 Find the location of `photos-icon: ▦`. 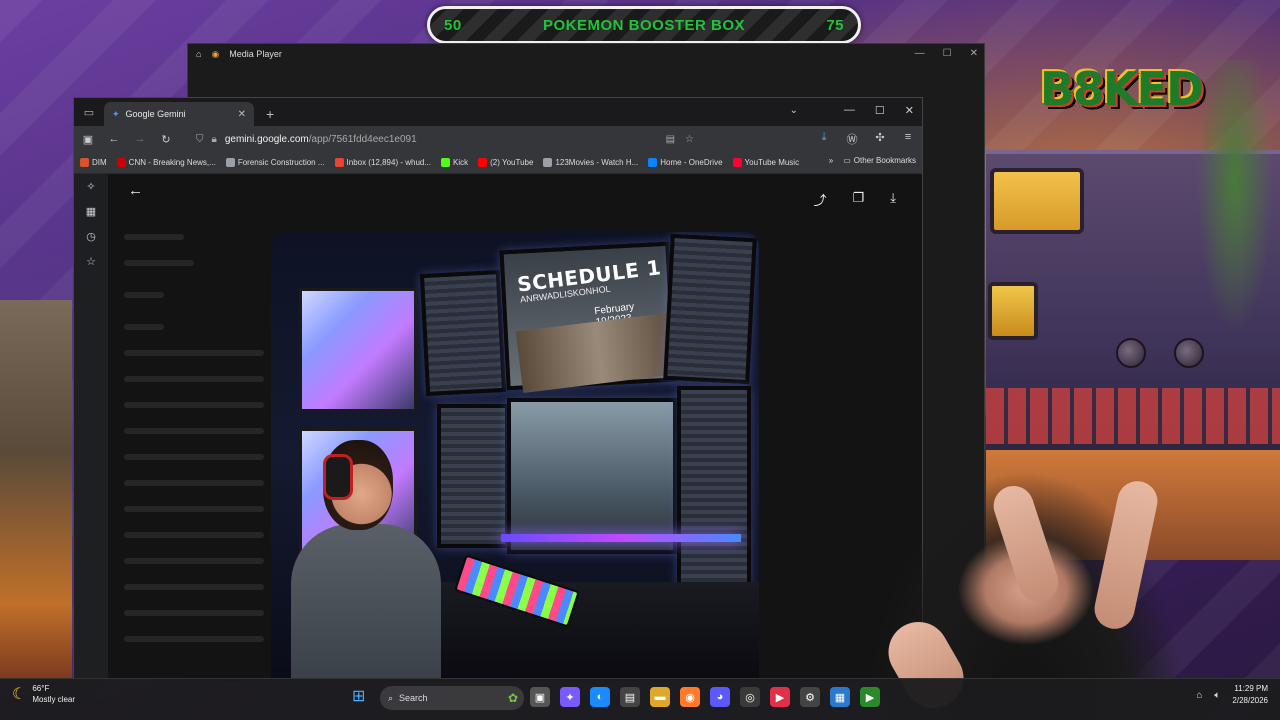

photos-icon: ▦ is located at coordinates (840, 697).